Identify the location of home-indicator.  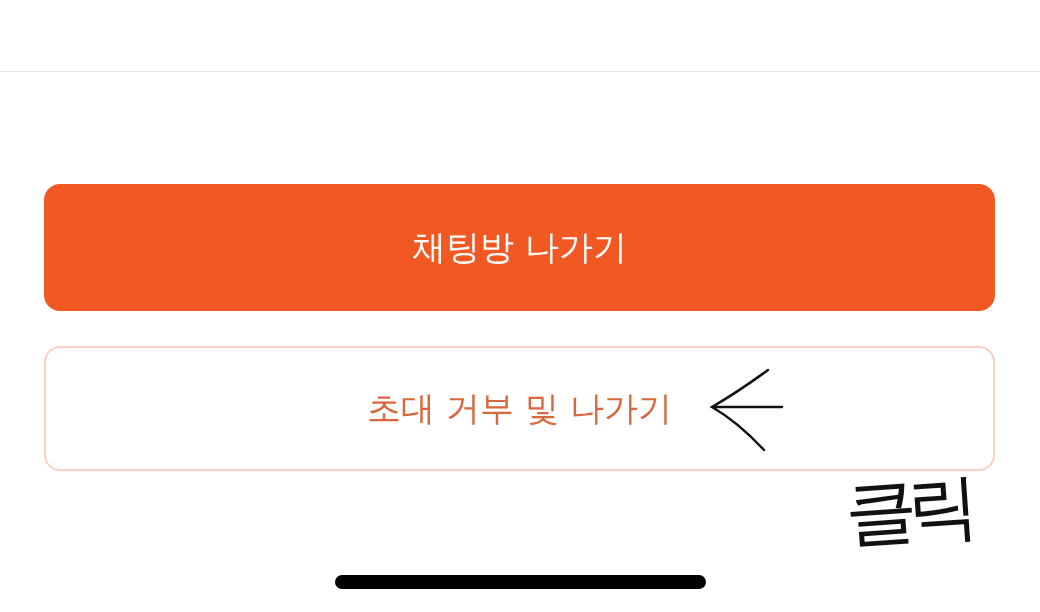
(520, 582).